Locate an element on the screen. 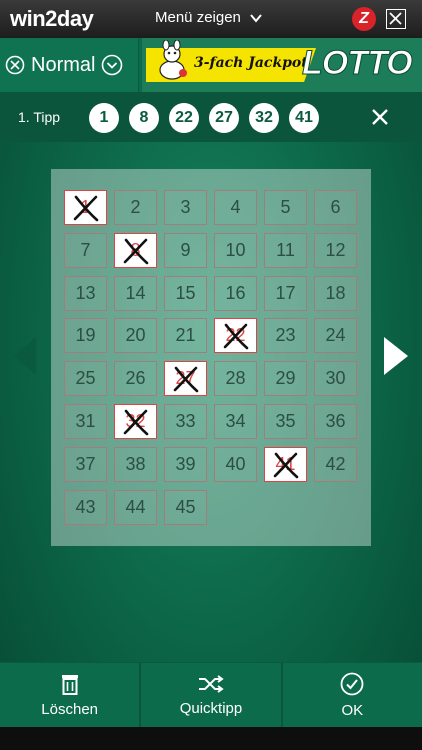  zahlungskonto-badge-icon: Z is located at coordinates (364, 19).